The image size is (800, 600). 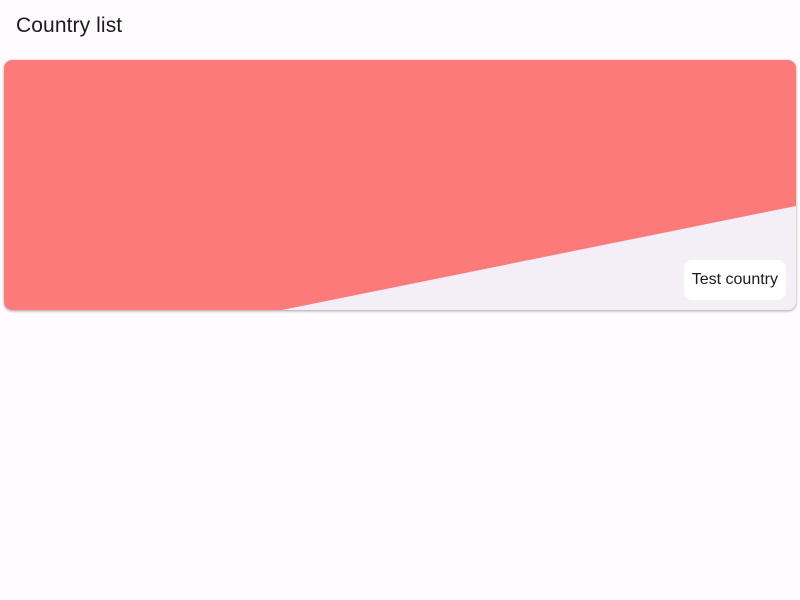 What do you see at coordinates (400, 28) in the screenshot?
I see `app-bar: Country list` at bounding box center [400, 28].